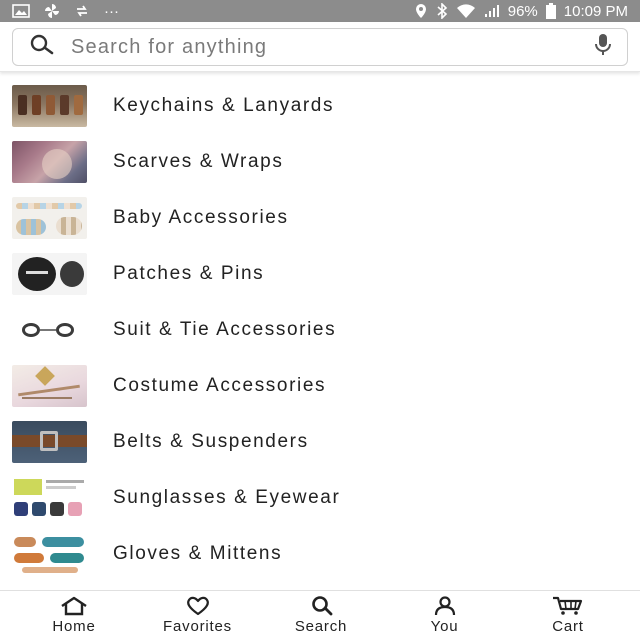 The height and width of the screenshot is (640, 640). Describe the element at coordinates (227, 497) in the screenshot. I see `category-label: Sunglasses & Eyewear` at that location.